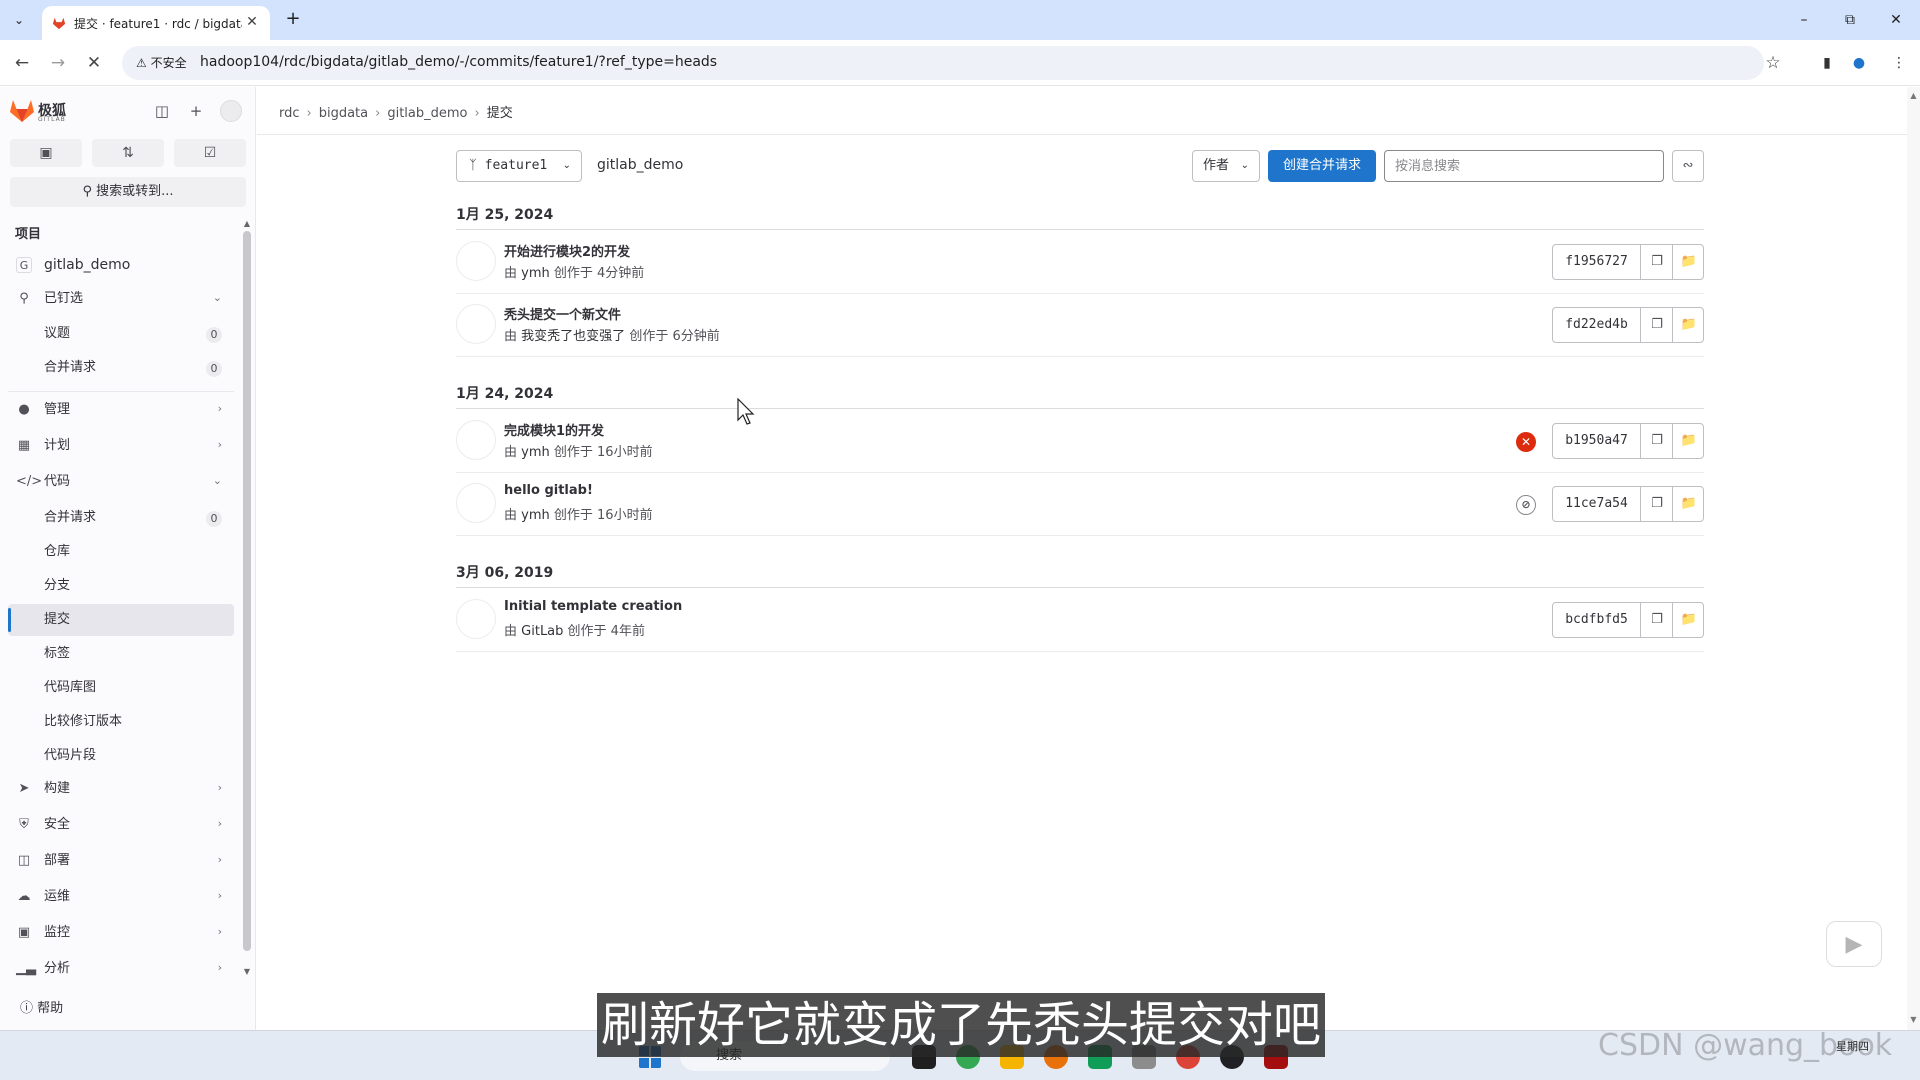 This screenshot has width=1920, height=1080. Describe the element at coordinates (1597, 262) in the screenshot. I see `commit-sha-button: f1956727` at that location.